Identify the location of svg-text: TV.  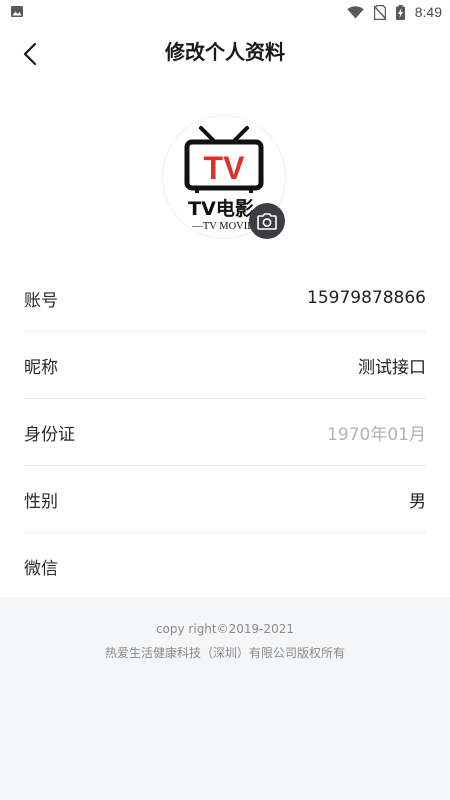
(225, 168).